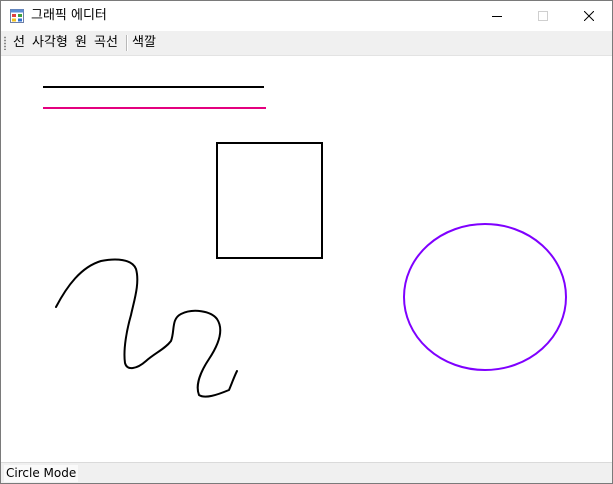 Image resolution: width=613 pixels, height=484 pixels. I want to click on maximize-icon, so click(543, 16).